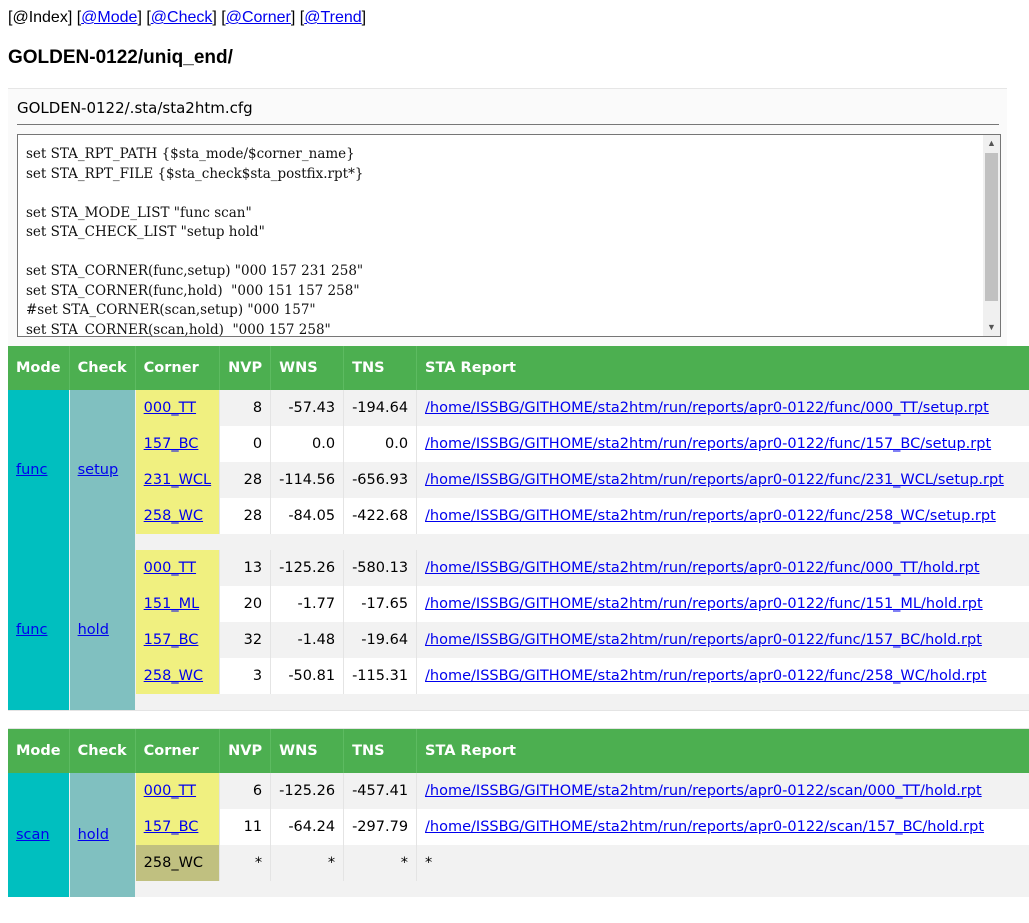 The width and height of the screenshot is (1029, 923). I want to click on corner-cell: 231_WCL, so click(177, 480).